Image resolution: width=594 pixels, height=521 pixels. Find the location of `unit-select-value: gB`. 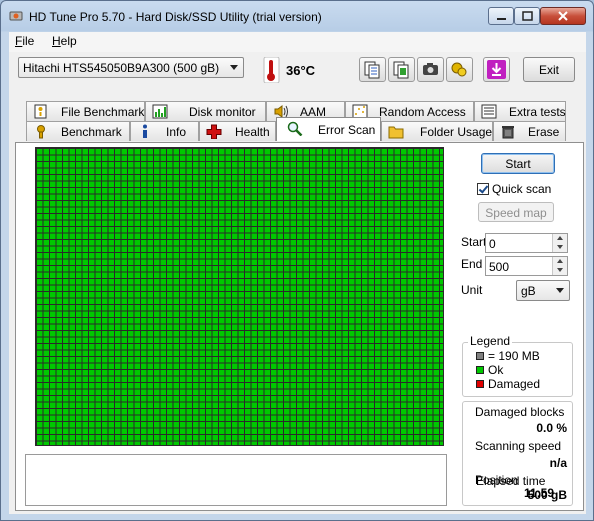

unit-select-value: gB is located at coordinates (528, 291).